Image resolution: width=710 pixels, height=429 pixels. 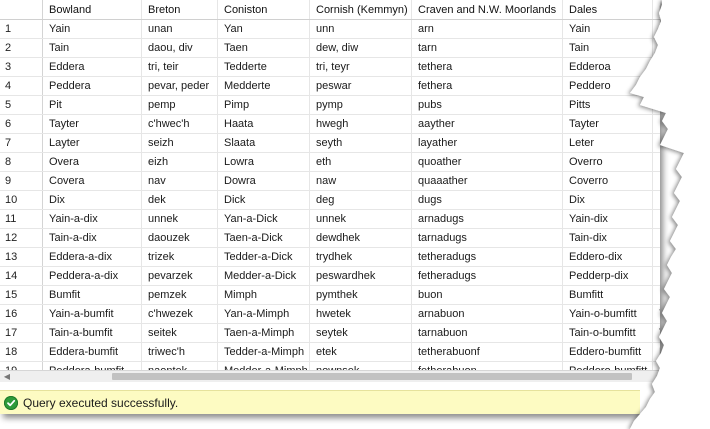 I want to click on table-cell: Taen-a-Dick, so click(x=264, y=238).